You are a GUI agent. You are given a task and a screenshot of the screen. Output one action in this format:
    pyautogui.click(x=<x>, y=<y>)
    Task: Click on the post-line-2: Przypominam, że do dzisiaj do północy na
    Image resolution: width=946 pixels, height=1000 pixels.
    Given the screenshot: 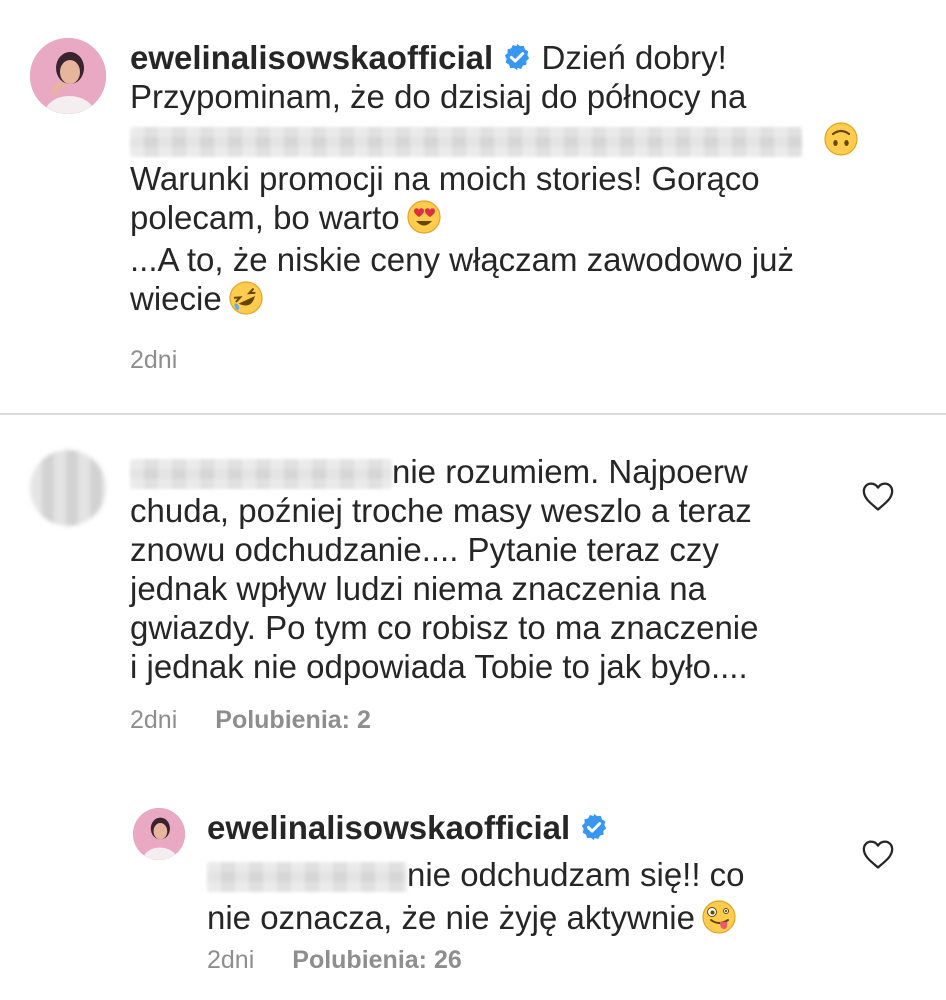 What is the action you would take?
    pyautogui.click(x=438, y=96)
    